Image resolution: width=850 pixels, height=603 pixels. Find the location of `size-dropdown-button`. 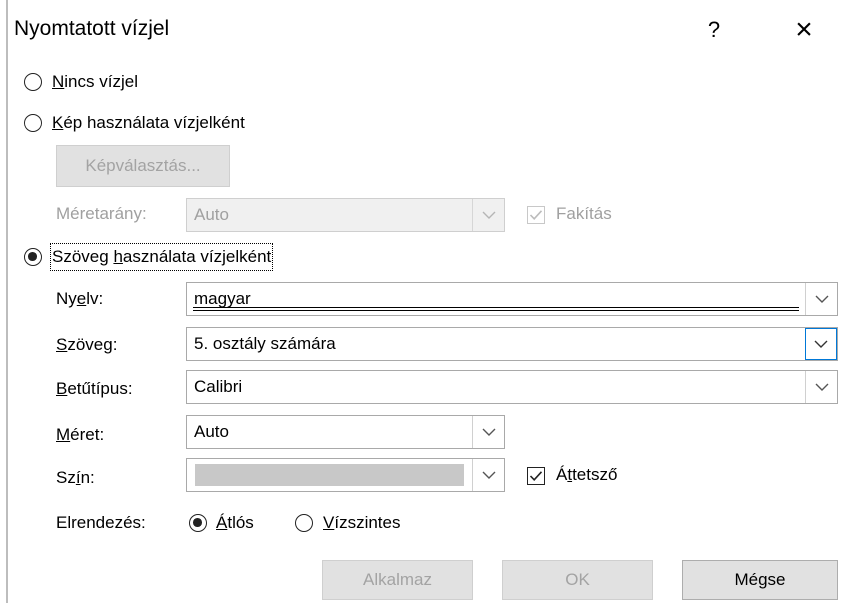

size-dropdown-button is located at coordinates (488, 432).